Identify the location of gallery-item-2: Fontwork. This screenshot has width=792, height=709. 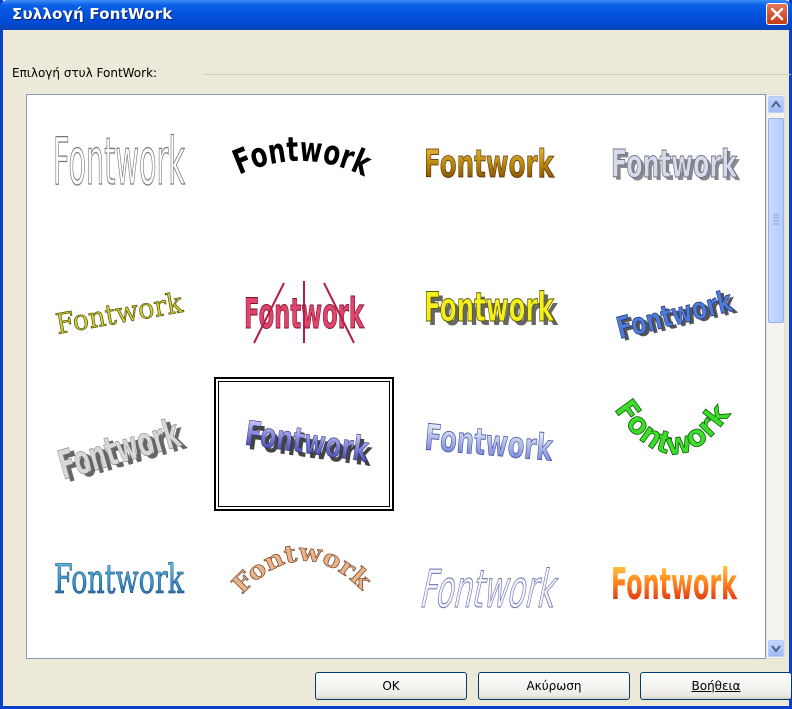
(304, 164).